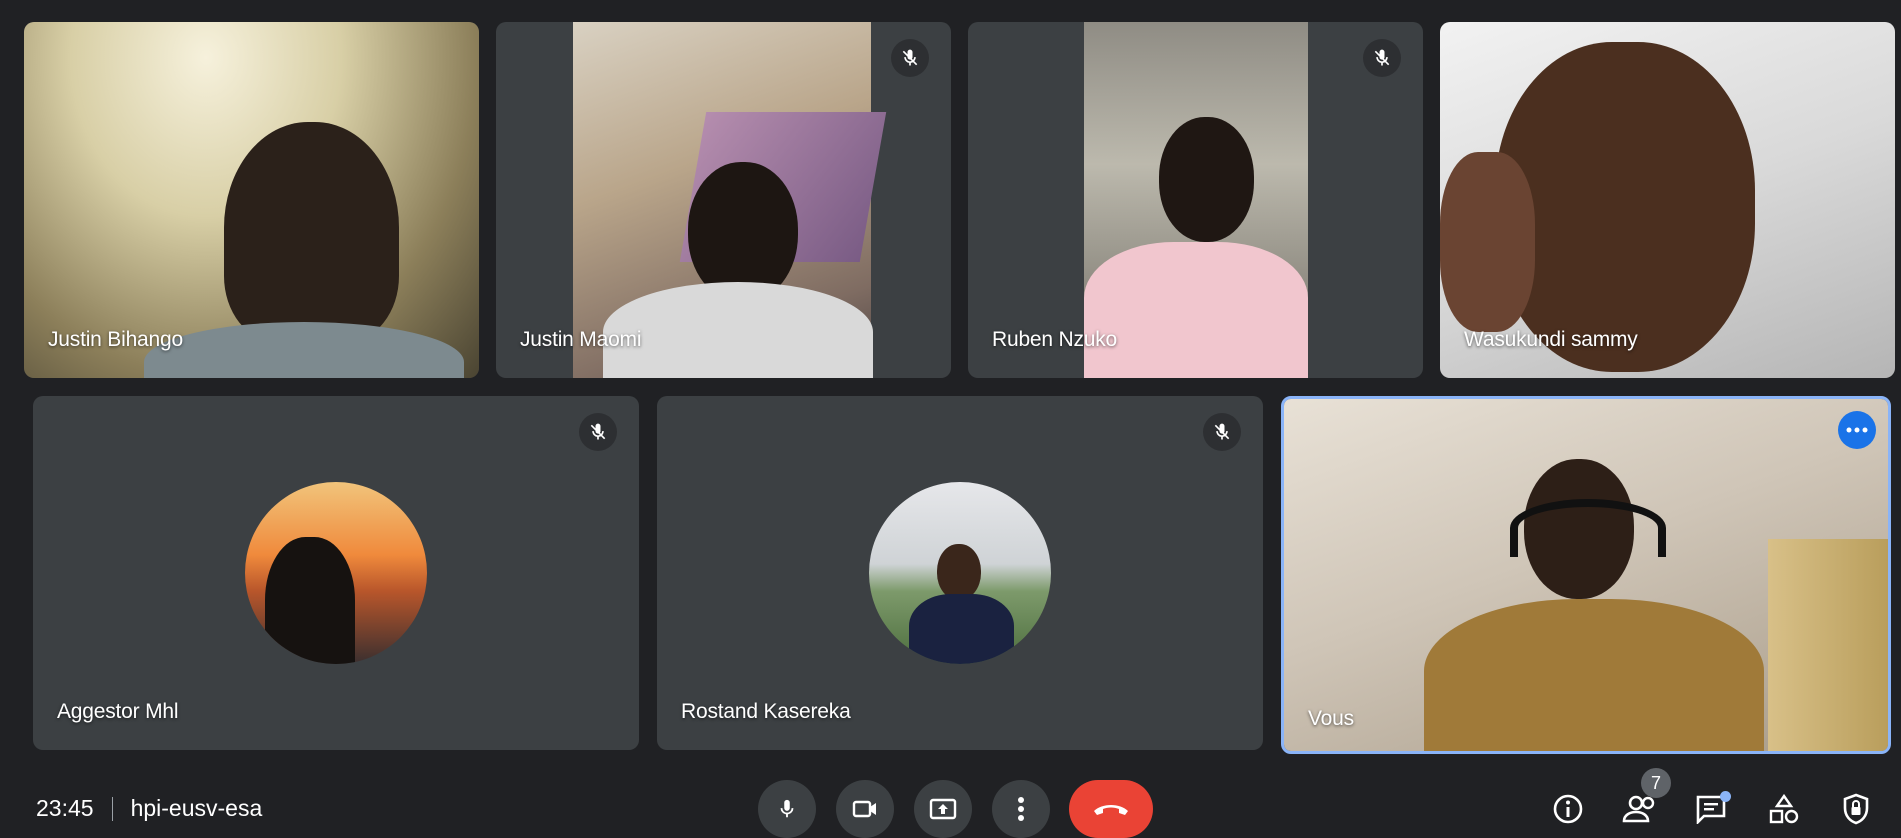 The height and width of the screenshot is (838, 1901). I want to click on tile-options-button, so click(1857, 430).